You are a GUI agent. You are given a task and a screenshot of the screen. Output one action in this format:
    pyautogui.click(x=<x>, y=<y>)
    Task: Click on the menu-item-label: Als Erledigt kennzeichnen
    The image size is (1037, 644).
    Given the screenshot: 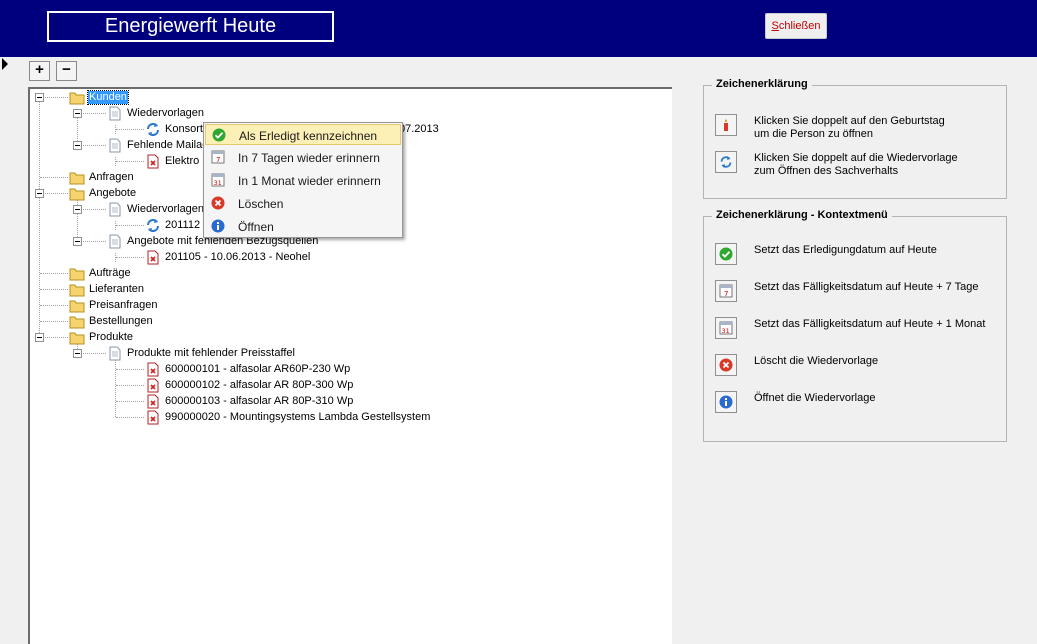 What is the action you would take?
    pyautogui.click(x=308, y=136)
    